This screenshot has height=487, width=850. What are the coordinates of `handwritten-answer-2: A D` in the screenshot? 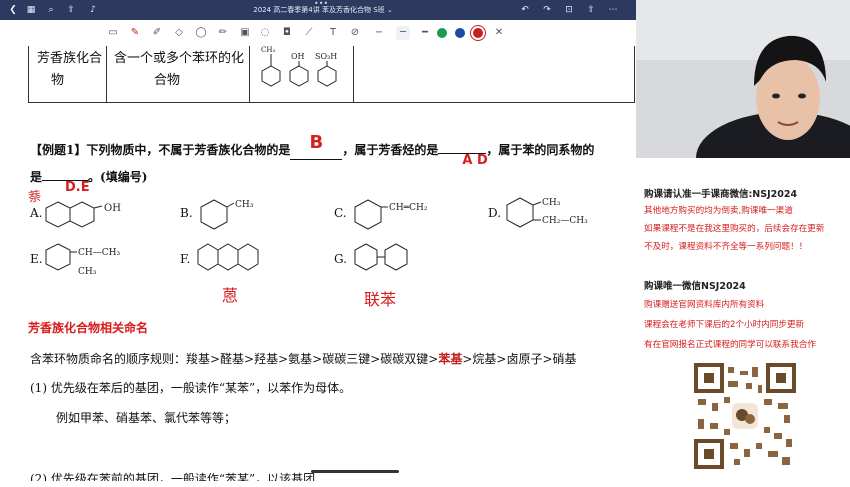 It's located at (475, 160).